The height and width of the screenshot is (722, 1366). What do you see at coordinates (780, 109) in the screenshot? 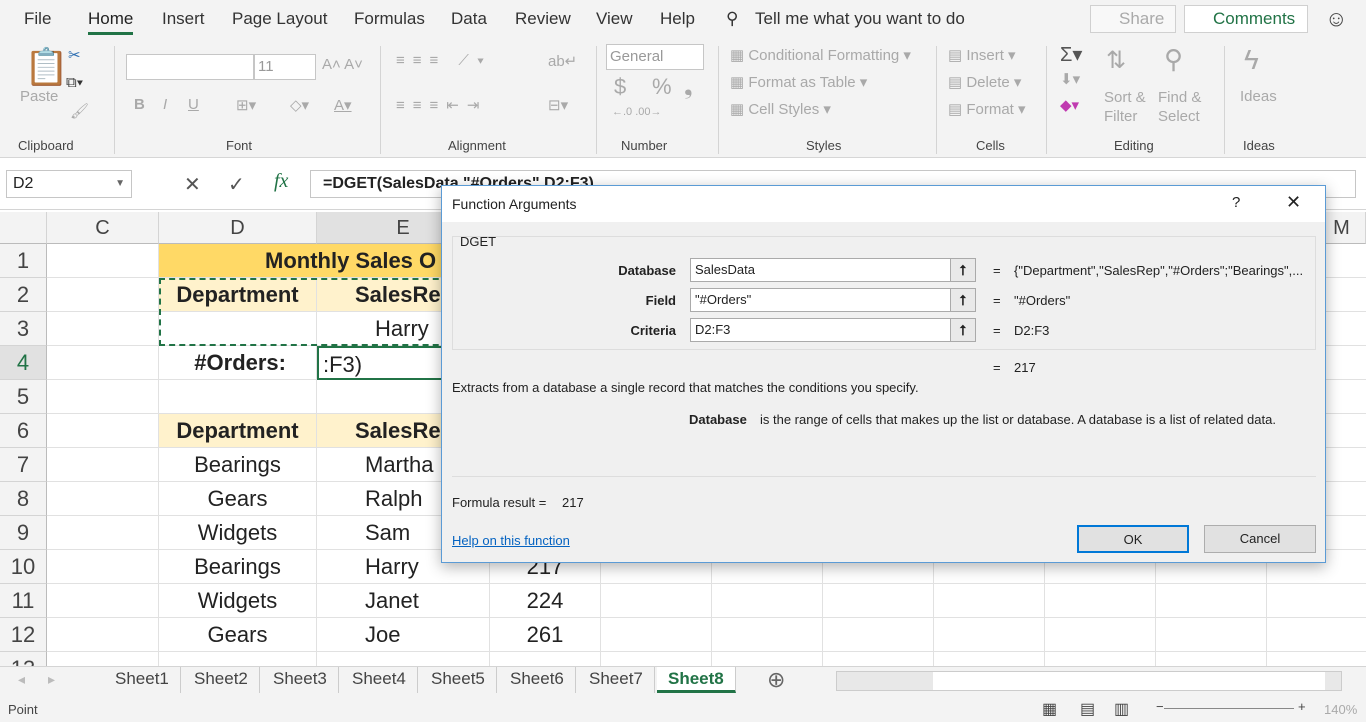
I see `cell-styles-button: ▦ Cell Styles ▾` at bounding box center [780, 109].